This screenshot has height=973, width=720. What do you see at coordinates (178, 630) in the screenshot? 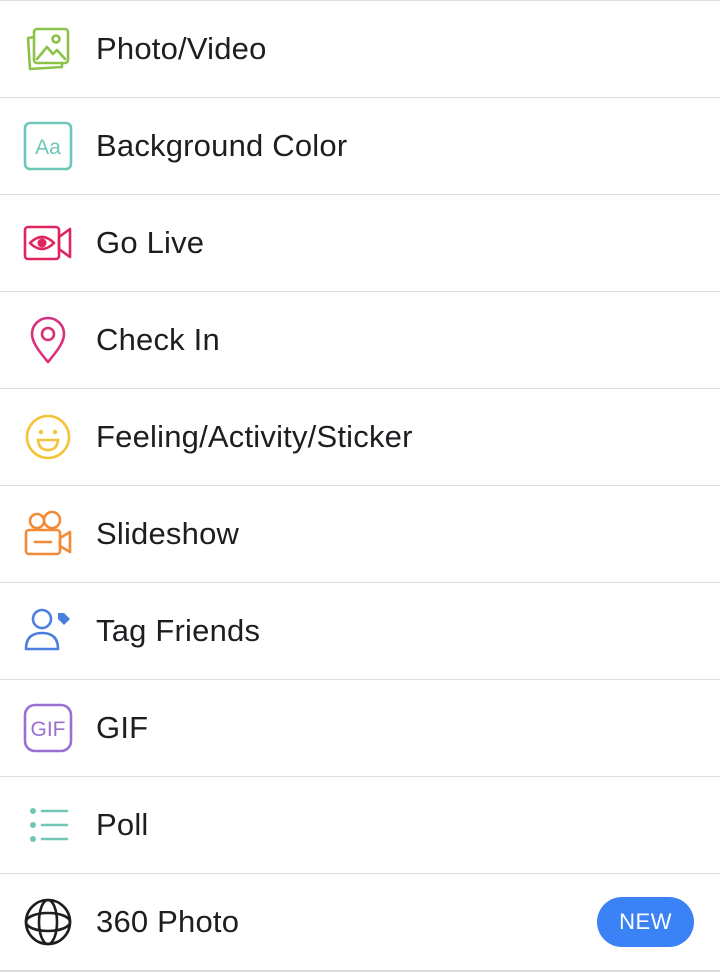
I see `menu-item-label: Tag Friends` at bounding box center [178, 630].